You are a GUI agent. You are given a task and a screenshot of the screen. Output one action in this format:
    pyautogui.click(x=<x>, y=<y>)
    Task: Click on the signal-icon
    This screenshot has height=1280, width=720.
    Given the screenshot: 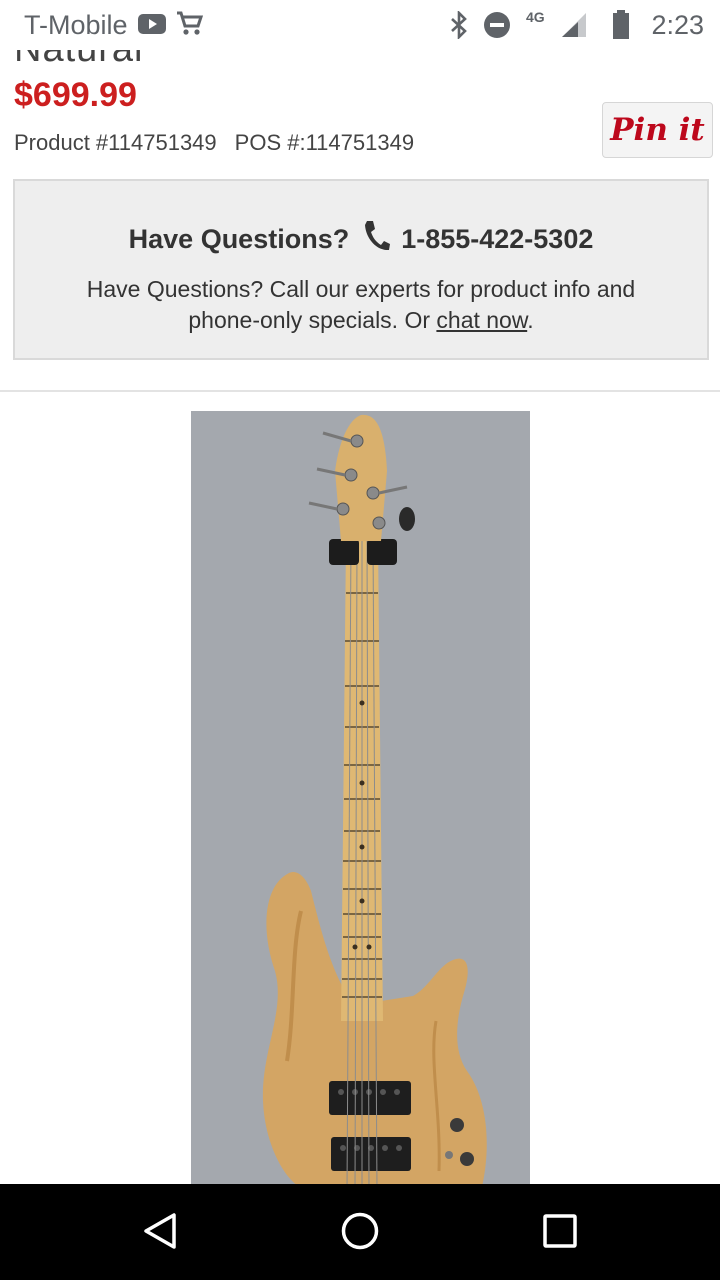 What is the action you would take?
    pyautogui.click(x=574, y=27)
    